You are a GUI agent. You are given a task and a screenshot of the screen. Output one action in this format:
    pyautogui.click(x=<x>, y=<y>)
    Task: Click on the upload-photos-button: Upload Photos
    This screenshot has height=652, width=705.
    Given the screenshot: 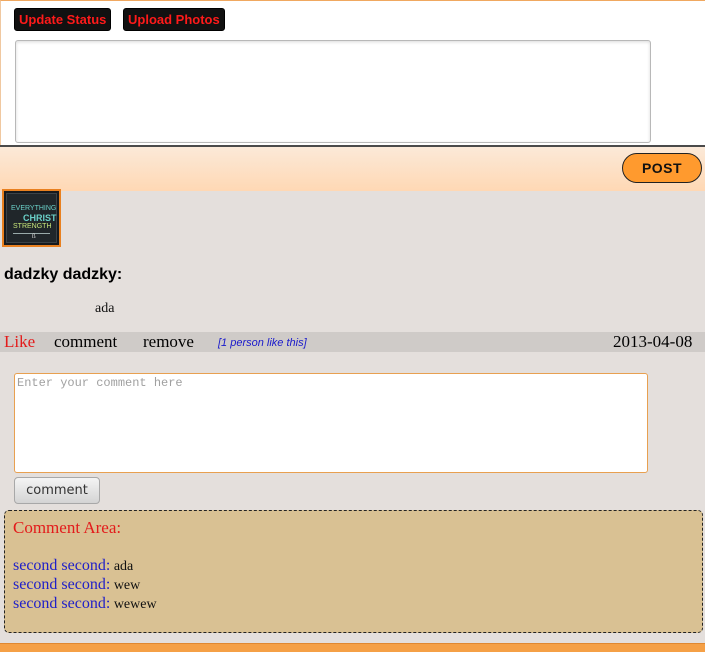 What is the action you would take?
    pyautogui.click(x=174, y=19)
    